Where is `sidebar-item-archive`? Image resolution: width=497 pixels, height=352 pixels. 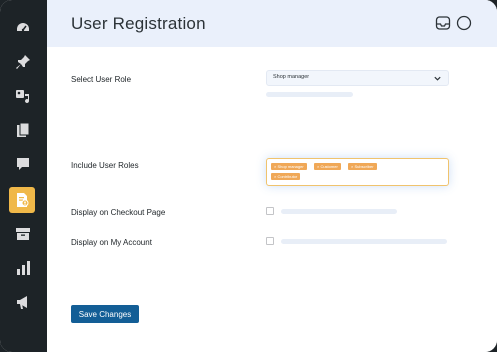
sidebar-item-archive is located at coordinates (23, 234).